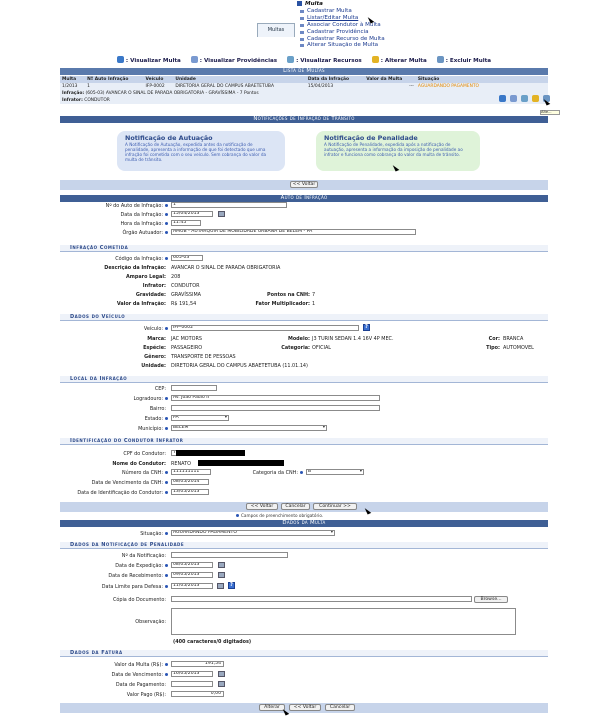  Describe the element at coordinates (321, 599) in the screenshot. I see `copia-documento-input` at that location.